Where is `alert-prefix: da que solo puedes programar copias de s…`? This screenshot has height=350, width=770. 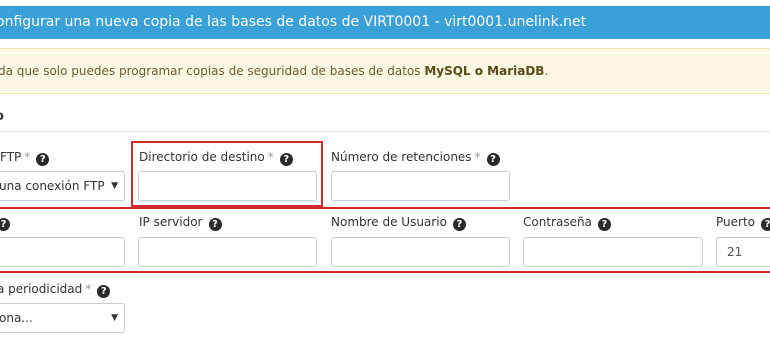 alert-prefix: da que solo puedes programar copias de s… is located at coordinates (212, 71).